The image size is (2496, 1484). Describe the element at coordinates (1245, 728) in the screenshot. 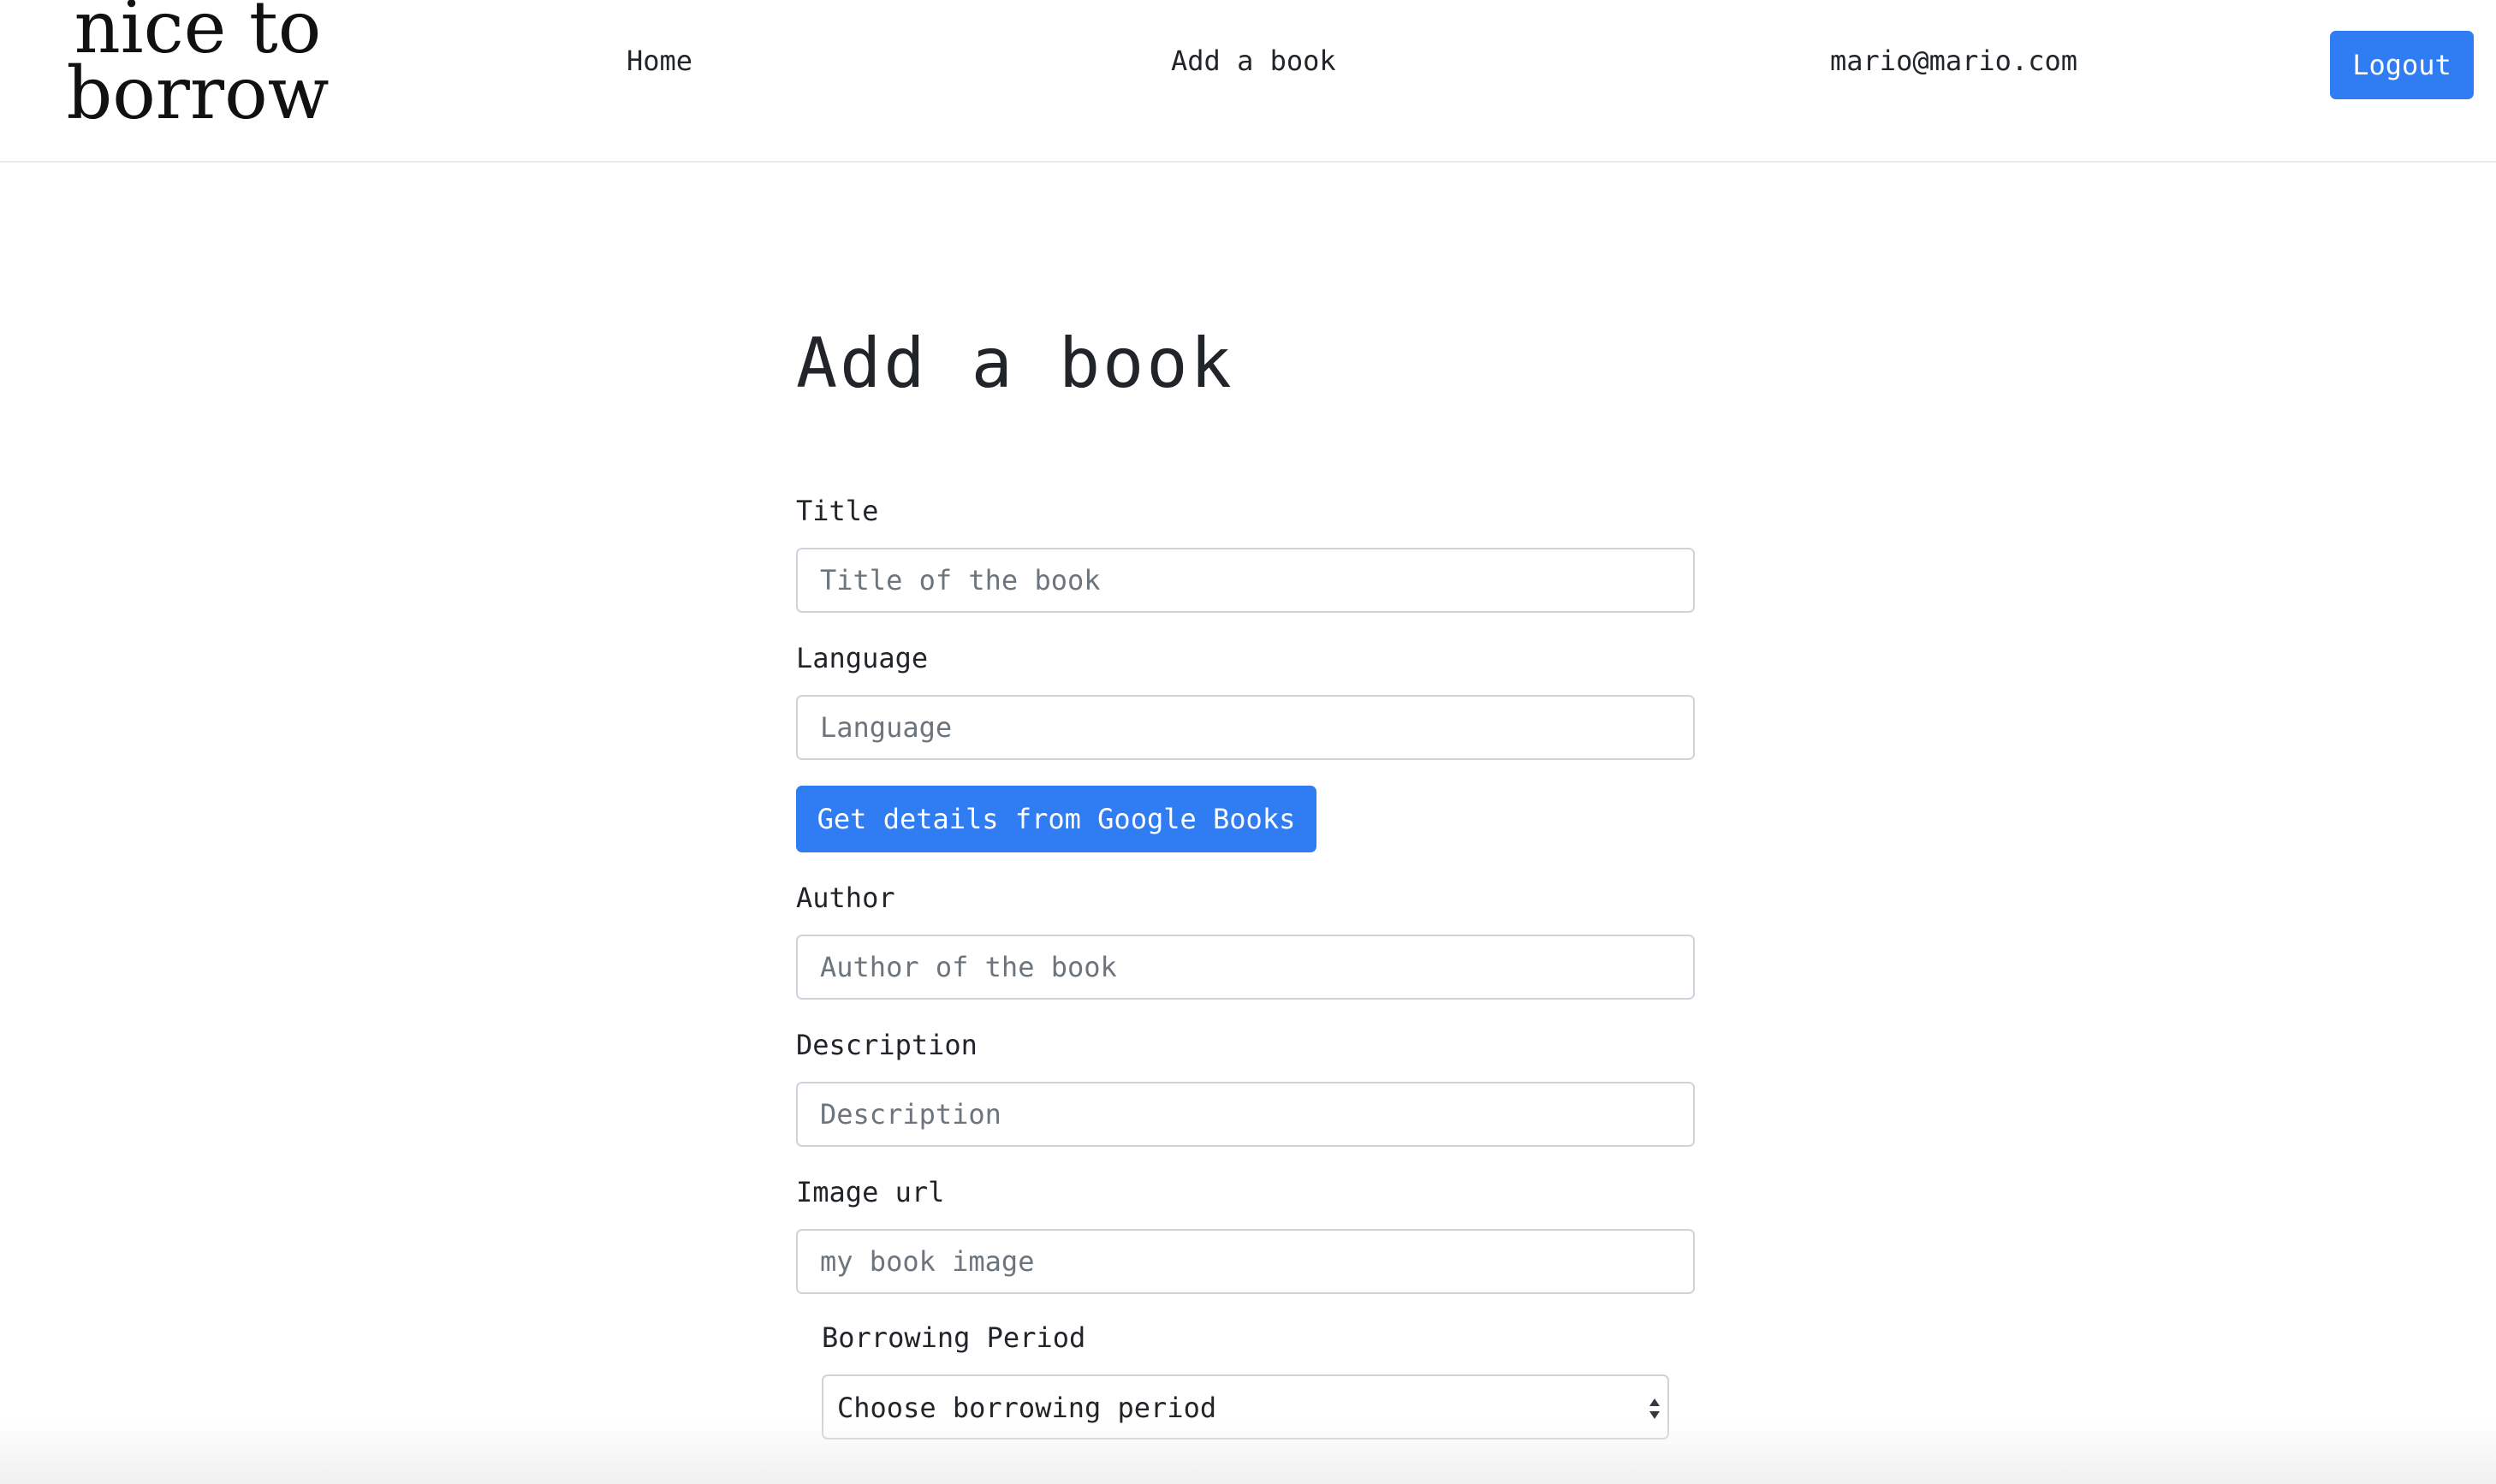

I see `language-input` at that location.